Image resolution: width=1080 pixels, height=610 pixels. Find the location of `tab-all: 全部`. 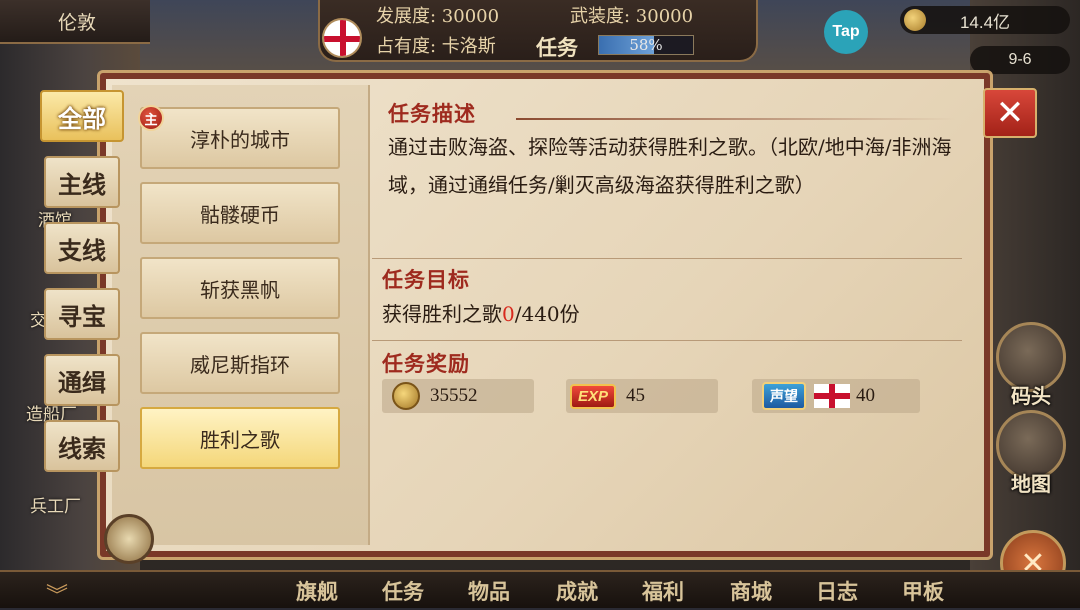

tab-all: 全部 is located at coordinates (82, 116).